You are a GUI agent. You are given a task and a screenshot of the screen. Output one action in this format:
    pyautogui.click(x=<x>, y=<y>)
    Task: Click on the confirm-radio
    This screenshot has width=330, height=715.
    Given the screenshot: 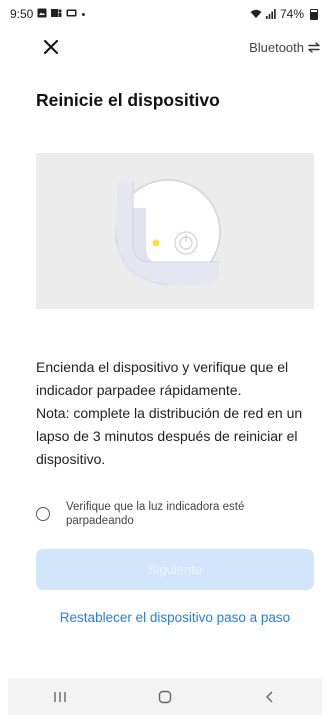 What is the action you would take?
    pyautogui.click(x=43, y=514)
    